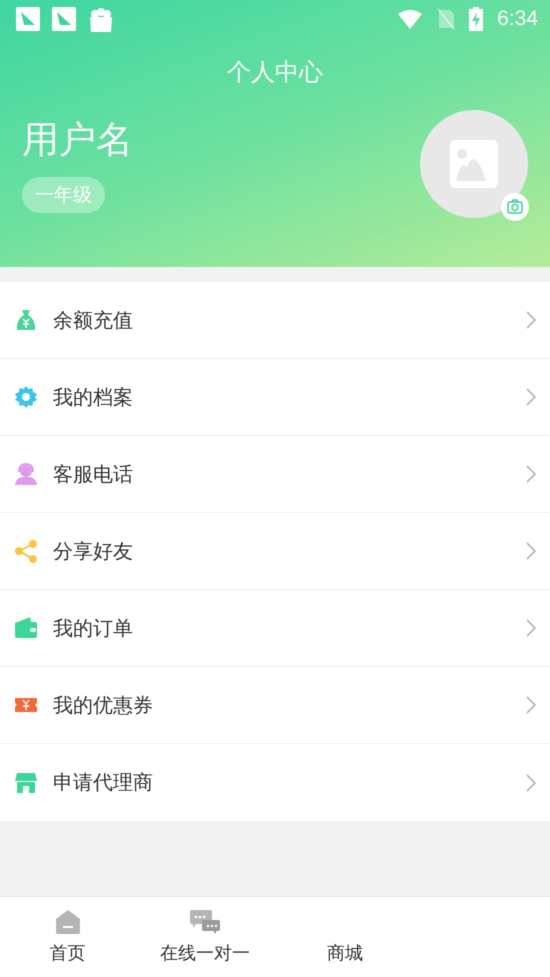 The width and height of the screenshot is (550, 977). What do you see at coordinates (446, 19) in the screenshot?
I see `no-sim-icon` at bounding box center [446, 19].